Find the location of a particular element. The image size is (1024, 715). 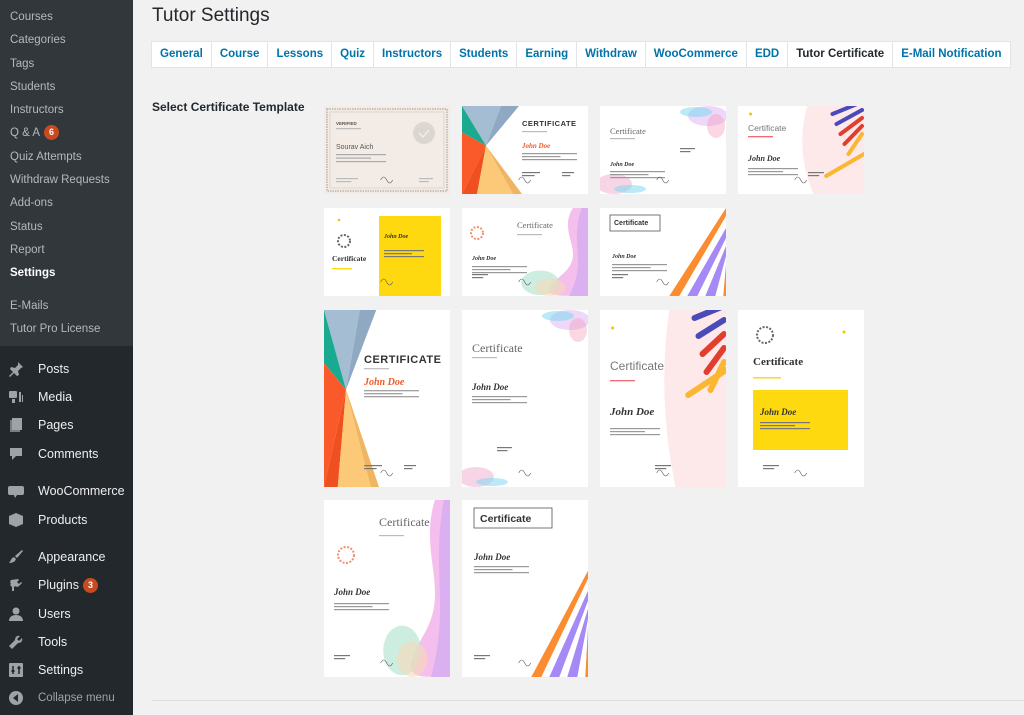

submenu-item-instructors: Instructors is located at coordinates (66, 110).